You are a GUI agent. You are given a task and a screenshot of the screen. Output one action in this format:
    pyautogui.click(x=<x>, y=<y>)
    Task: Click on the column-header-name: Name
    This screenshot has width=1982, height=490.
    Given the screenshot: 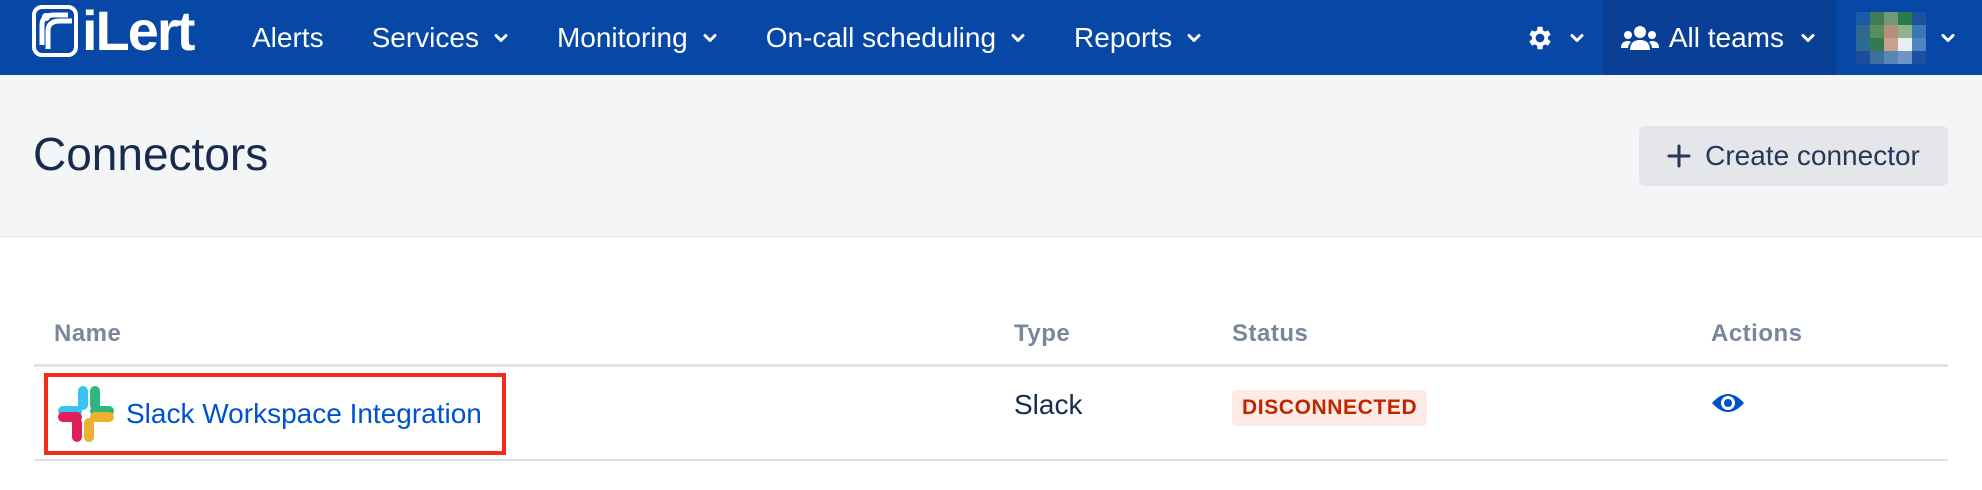 What is the action you would take?
    pyautogui.click(x=88, y=333)
    